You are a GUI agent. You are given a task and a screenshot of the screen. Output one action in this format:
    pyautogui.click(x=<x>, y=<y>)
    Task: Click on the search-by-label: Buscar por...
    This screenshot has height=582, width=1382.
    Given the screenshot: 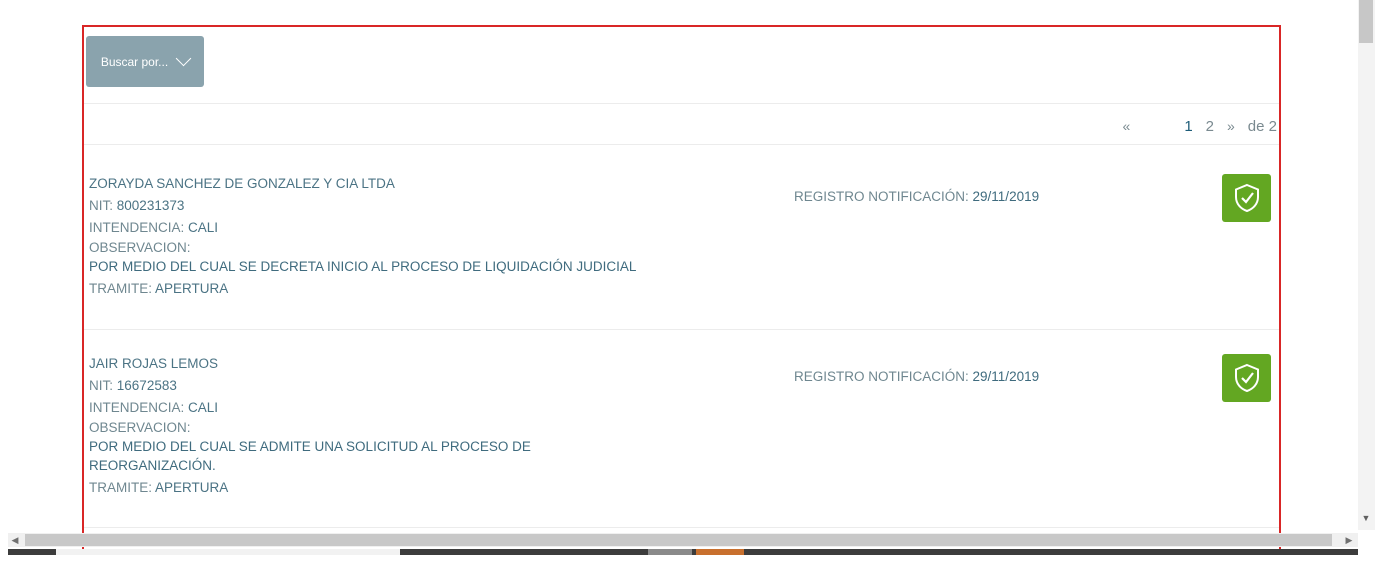 What is the action you would take?
    pyautogui.click(x=134, y=61)
    